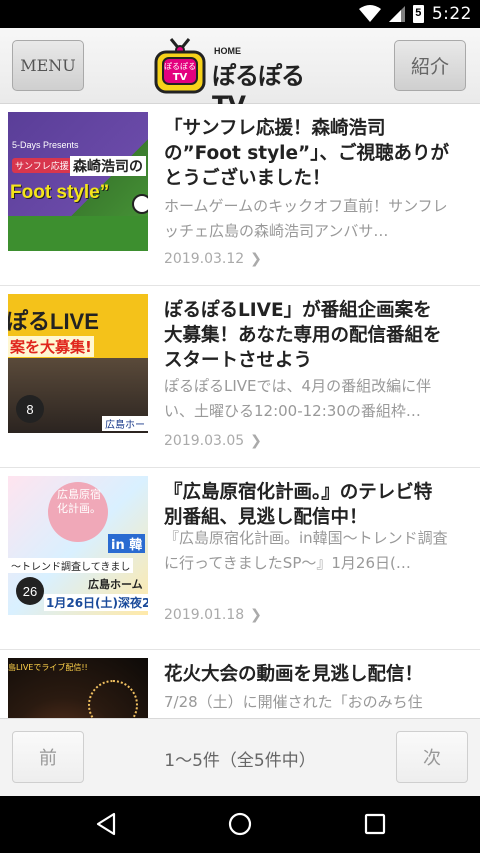 This screenshot has height=853, width=480. Describe the element at coordinates (242, 77) in the screenshot. I see `app-logo: ぽるぽる TV HOME ぽるぽるTV` at that location.